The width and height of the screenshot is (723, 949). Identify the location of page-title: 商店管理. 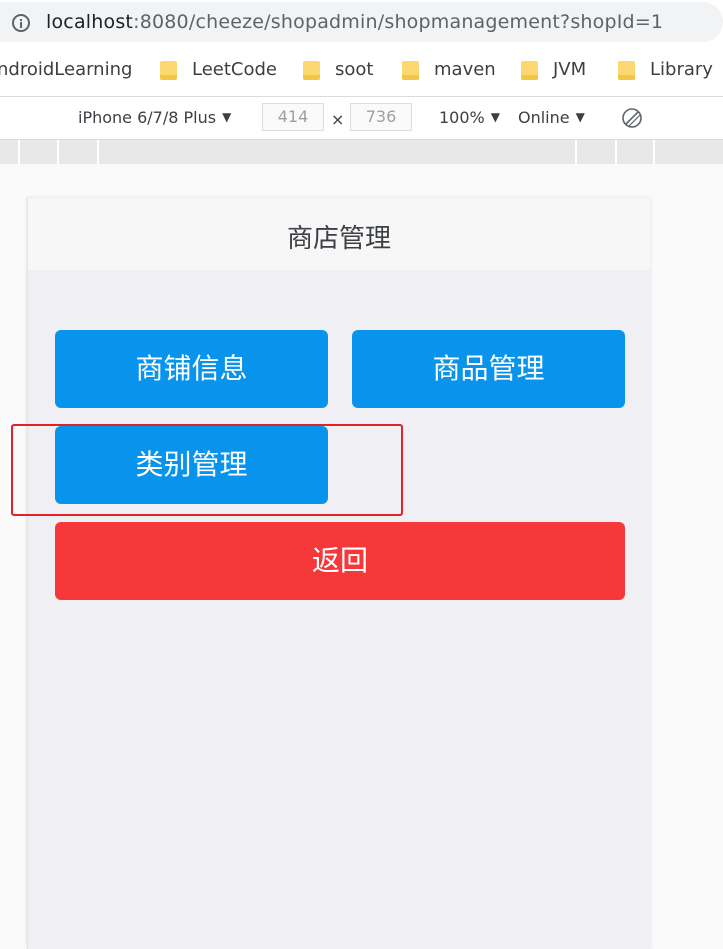
(338, 239).